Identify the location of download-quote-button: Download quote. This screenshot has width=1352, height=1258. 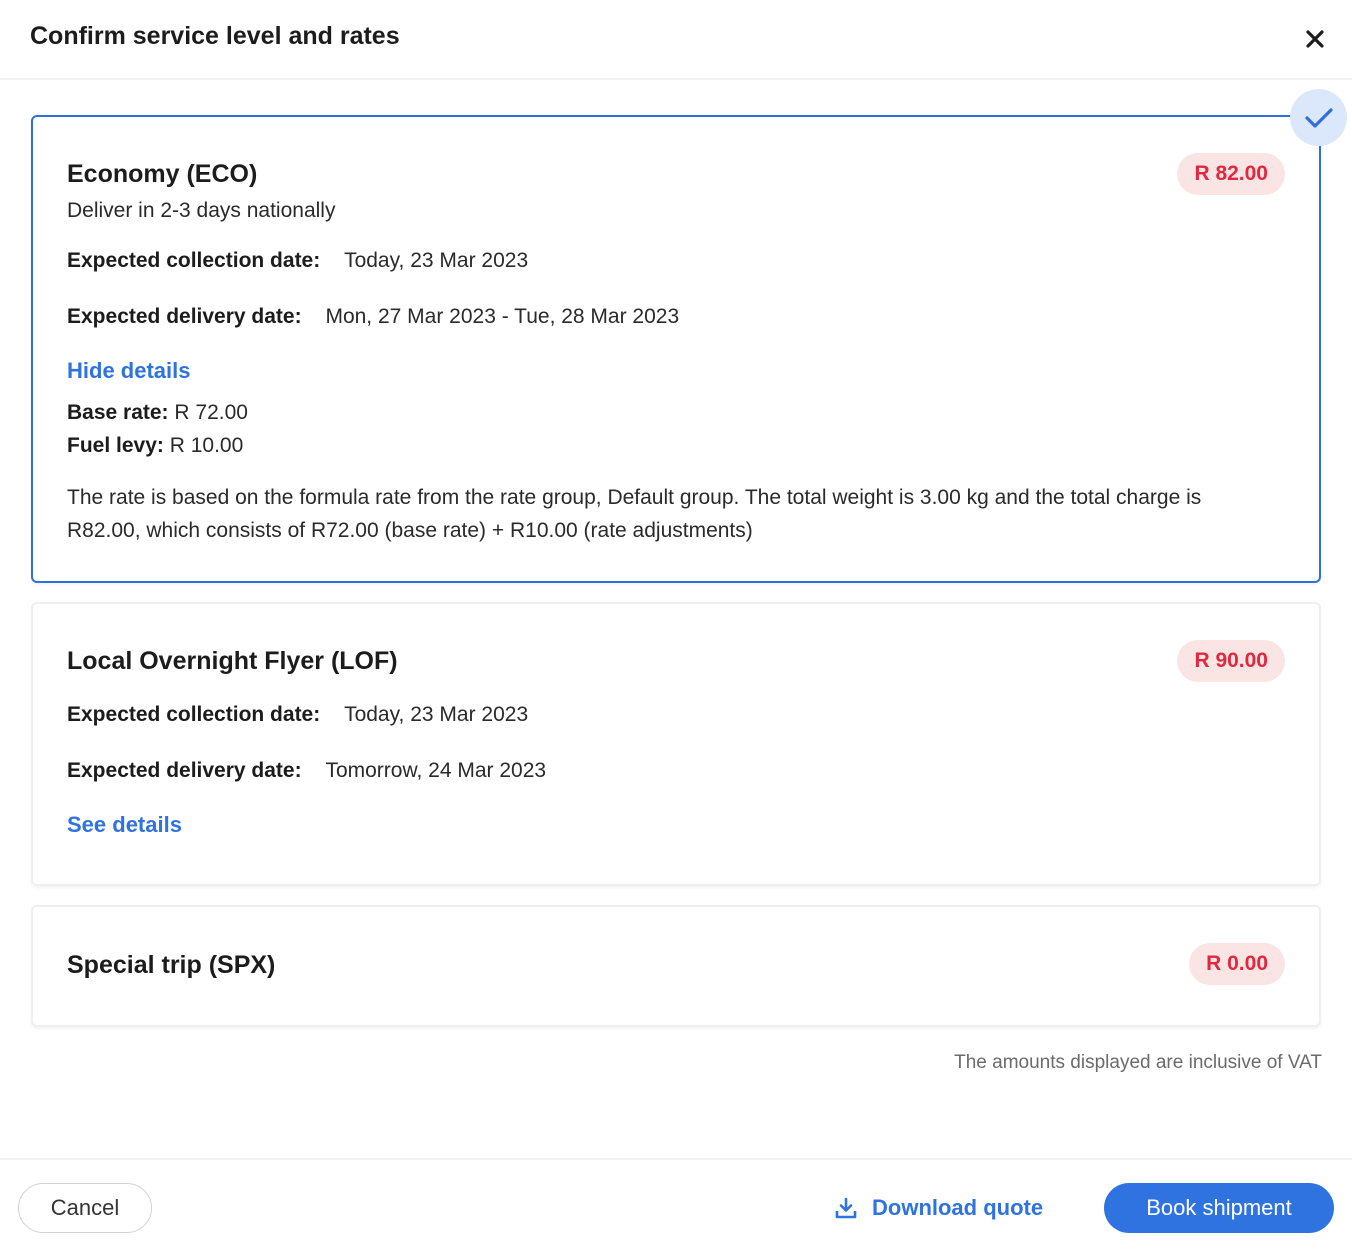
(938, 1208).